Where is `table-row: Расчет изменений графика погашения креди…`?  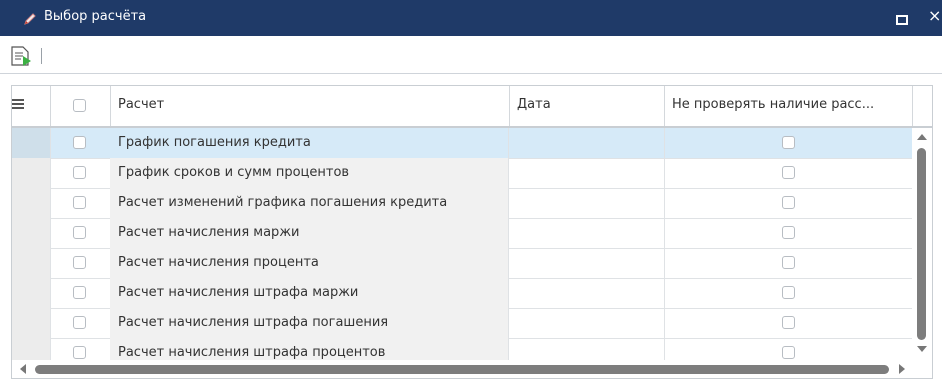 table-row: Расчет изменений графика погашения креди… is located at coordinates (462, 203).